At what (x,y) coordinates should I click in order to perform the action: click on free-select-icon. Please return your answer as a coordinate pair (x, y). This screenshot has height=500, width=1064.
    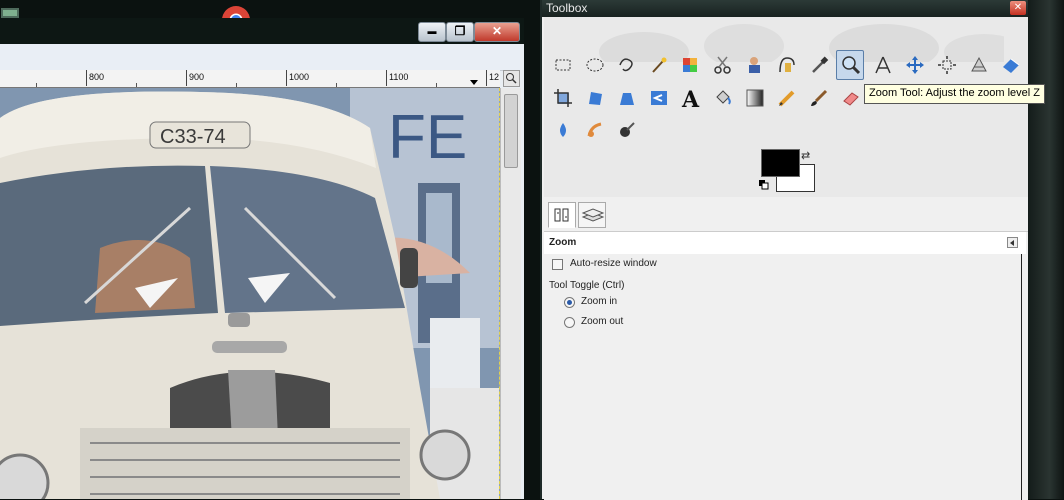
    Looking at the image, I should click on (627, 65).